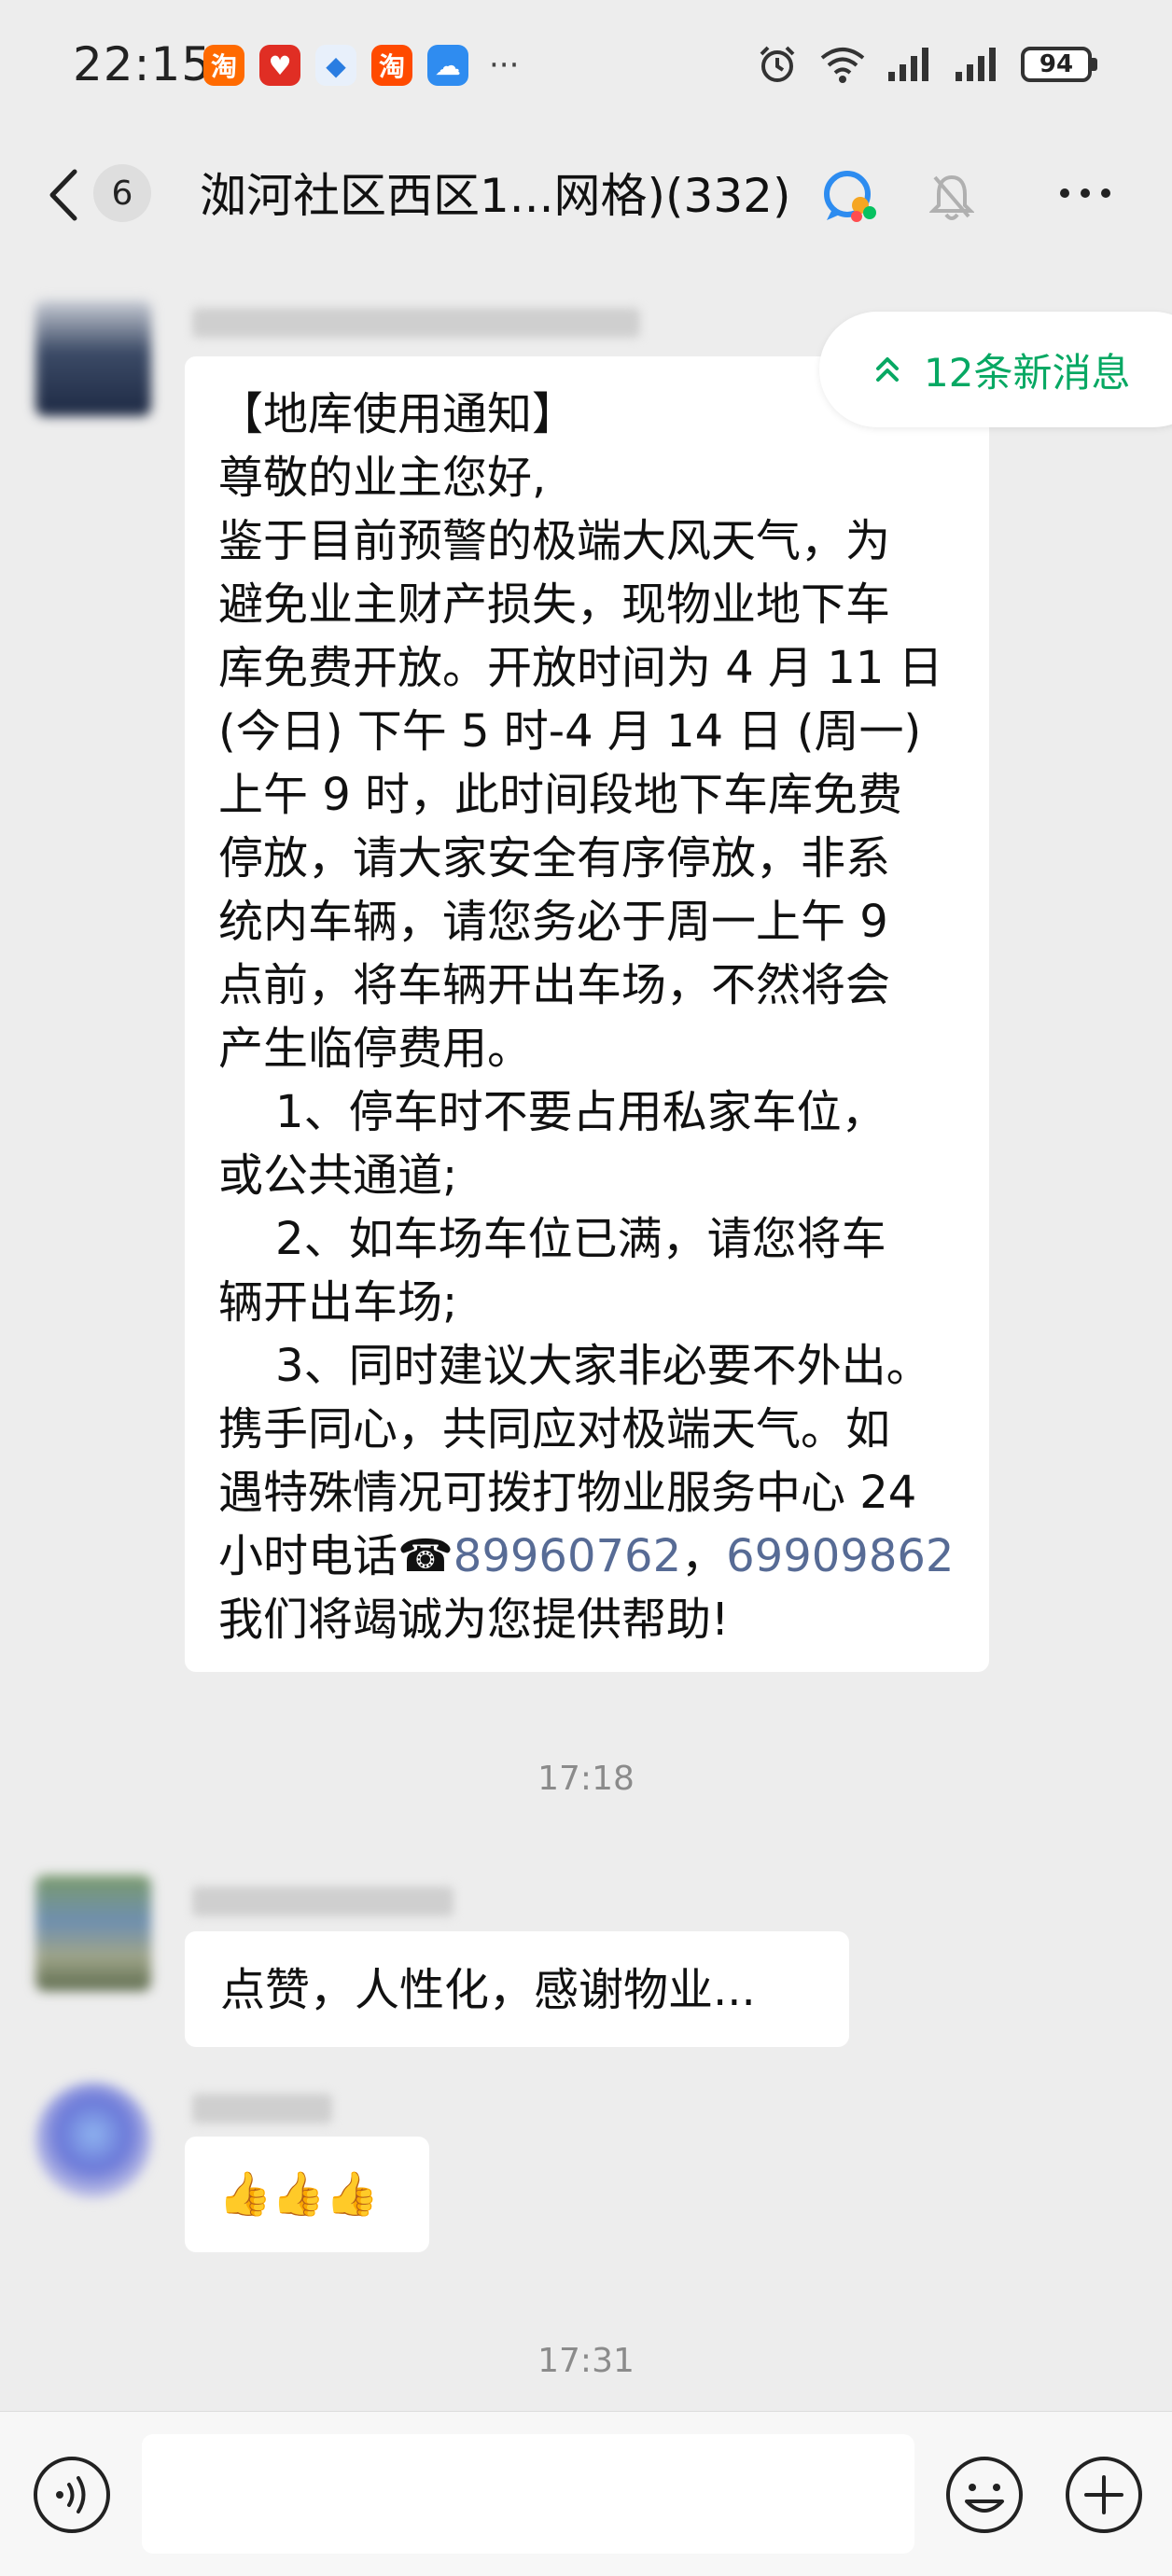 This screenshot has width=1172, height=2576. Describe the element at coordinates (361, 65) in the screenshot. I see `notification-icons: 淘 ♥ ◆ 淘 ☁ ···` at that location.